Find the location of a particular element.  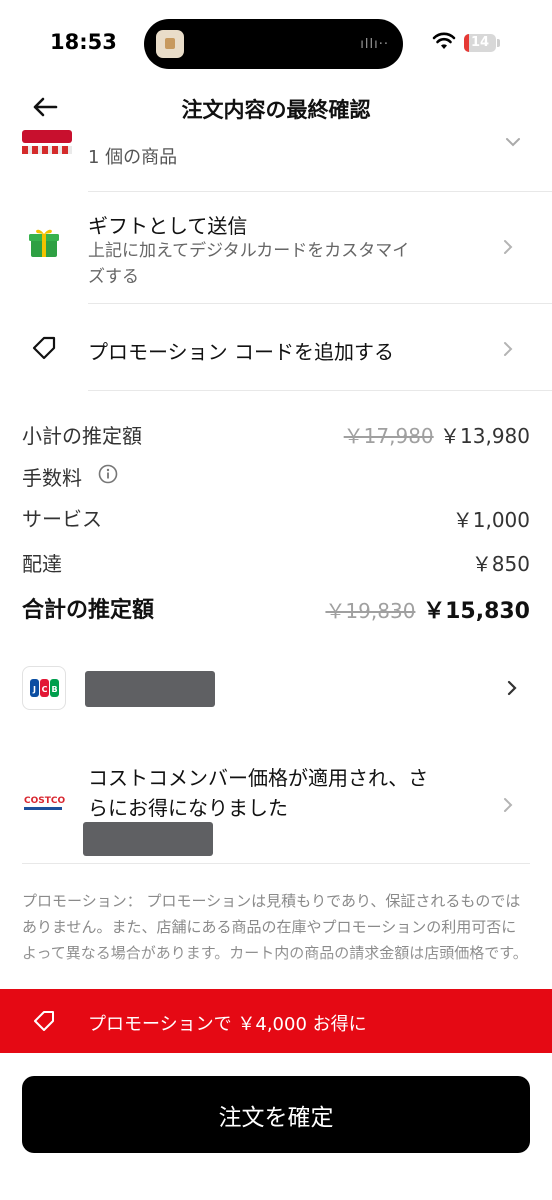

subtotal-label: 小計の推定額 is located at coordinates (82, 436).